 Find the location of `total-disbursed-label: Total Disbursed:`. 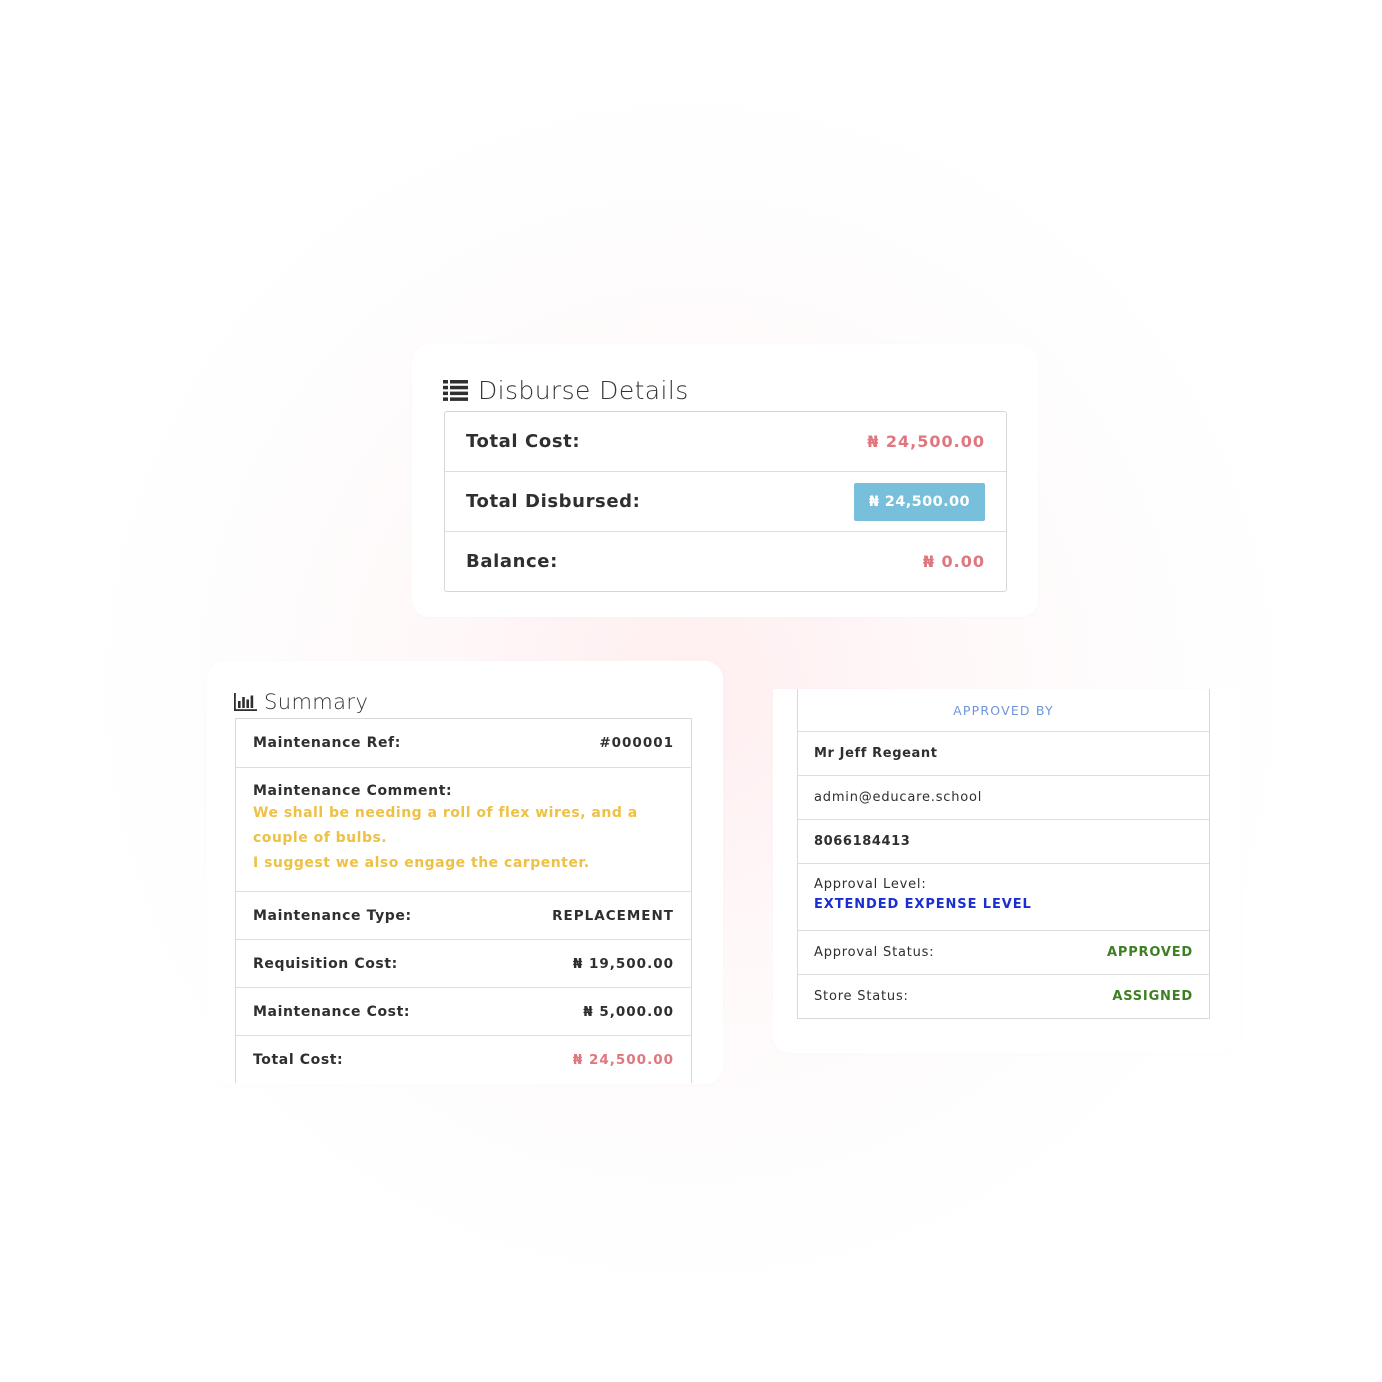

total-disbursed-label: Total Disbursed: is located at coordinates (553, 501).